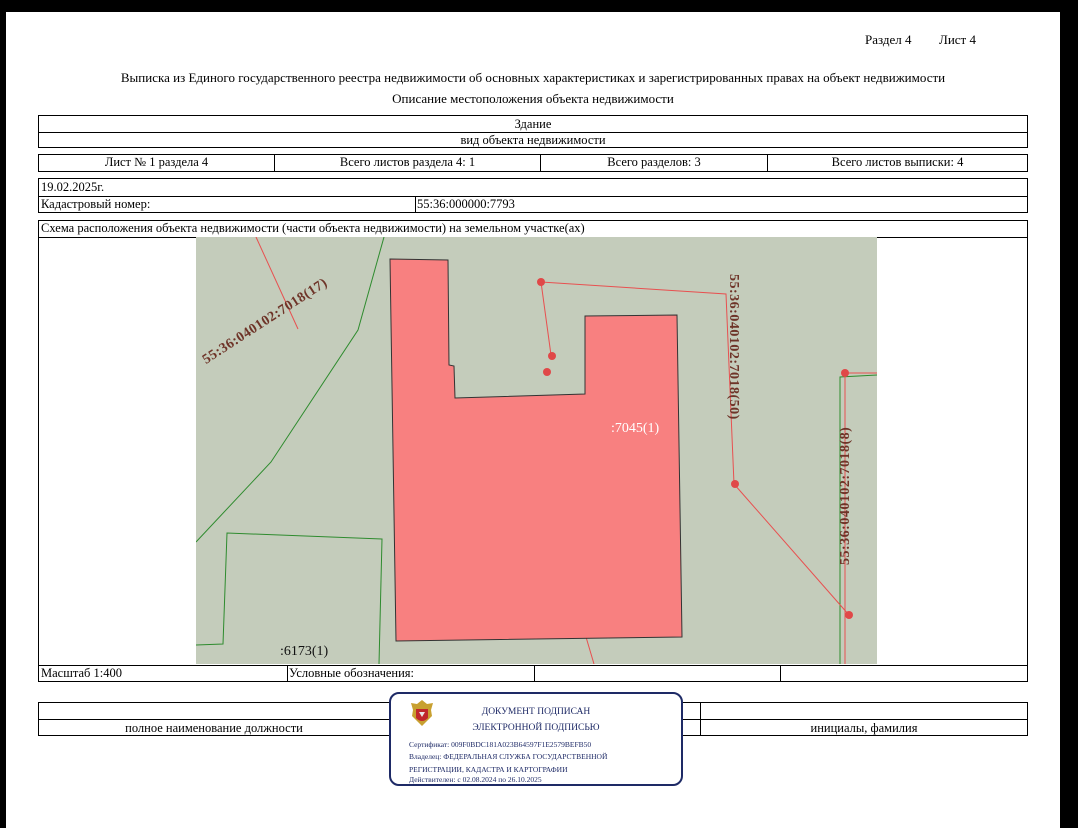 The image size is (1078, 828). I want to click on legend-label: Условные обозначения:, so click(411, 674).